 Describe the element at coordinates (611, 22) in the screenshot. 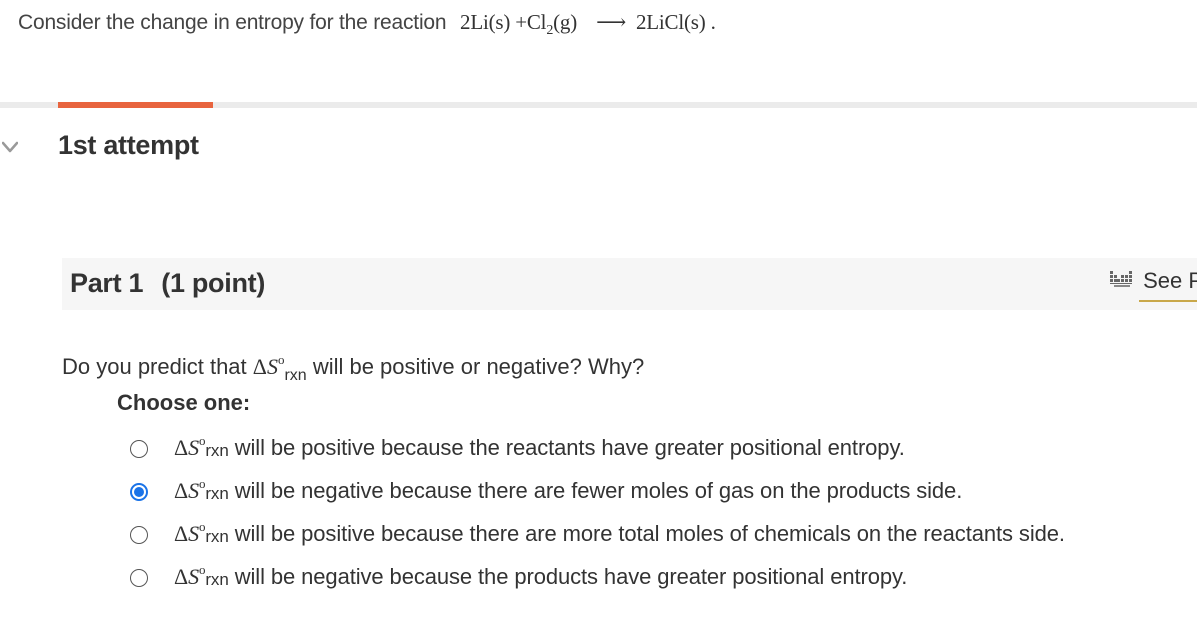

I see `reaction-arrow: ⟶` at that location.